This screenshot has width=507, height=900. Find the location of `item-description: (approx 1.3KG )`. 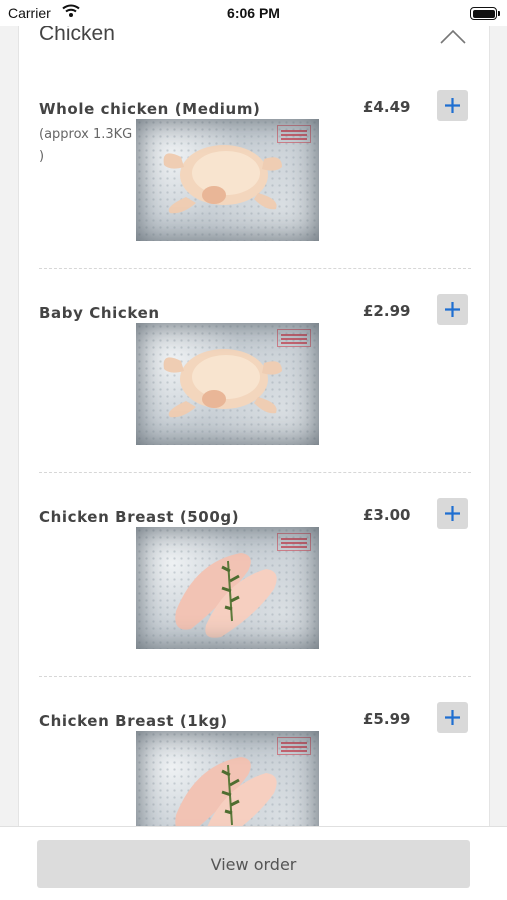

item-description: (approx 1.3KG ) is located at coordinates (86, 145).